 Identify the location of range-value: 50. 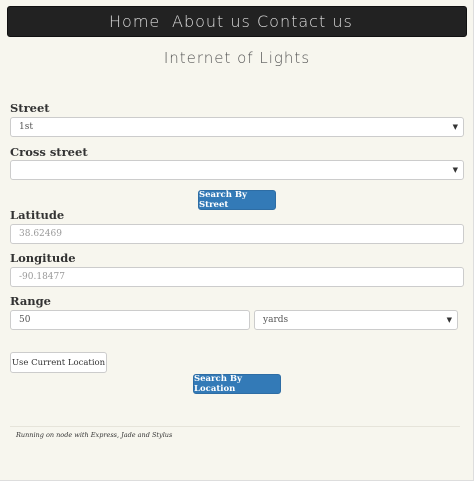
(25, 320).